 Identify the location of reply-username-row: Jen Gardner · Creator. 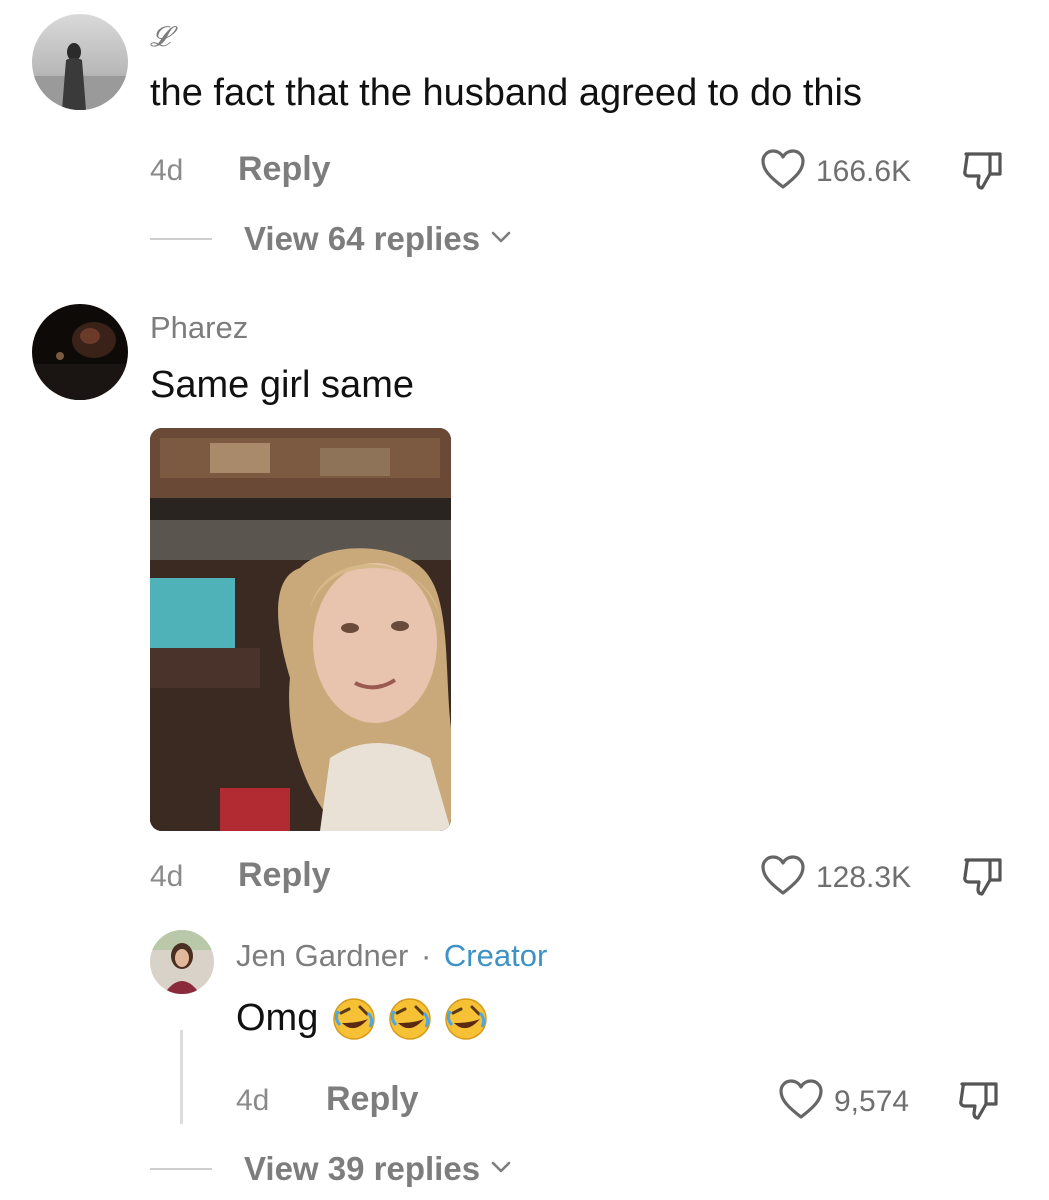
(391, 956).